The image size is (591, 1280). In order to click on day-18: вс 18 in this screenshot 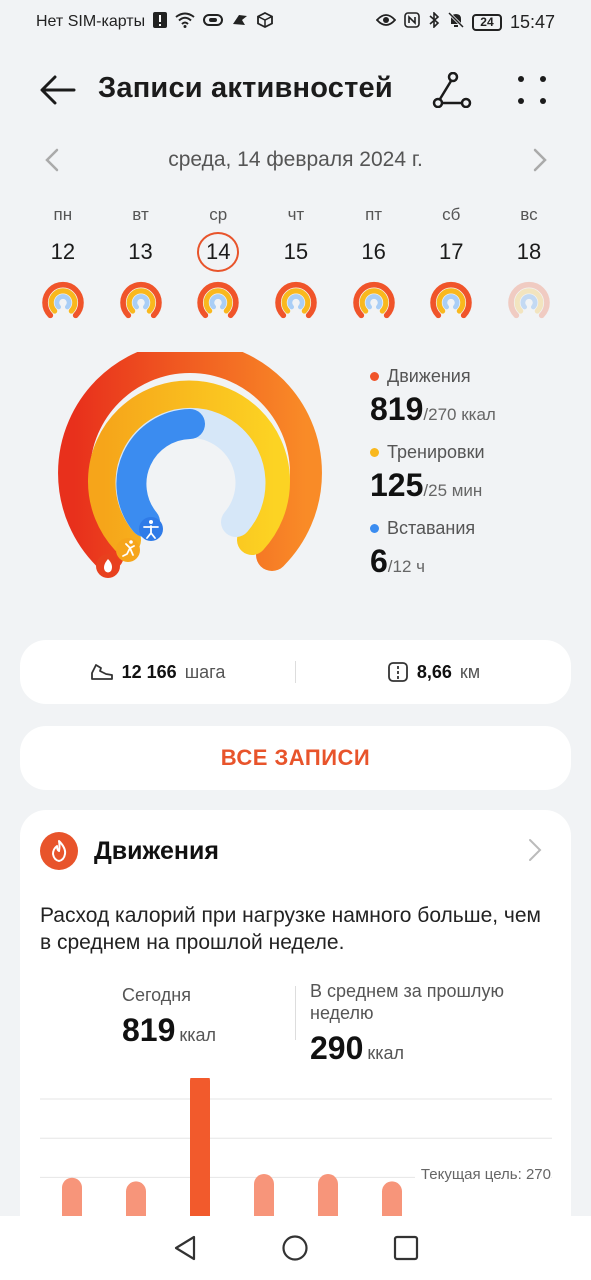, I will do `click(529, 262)`.